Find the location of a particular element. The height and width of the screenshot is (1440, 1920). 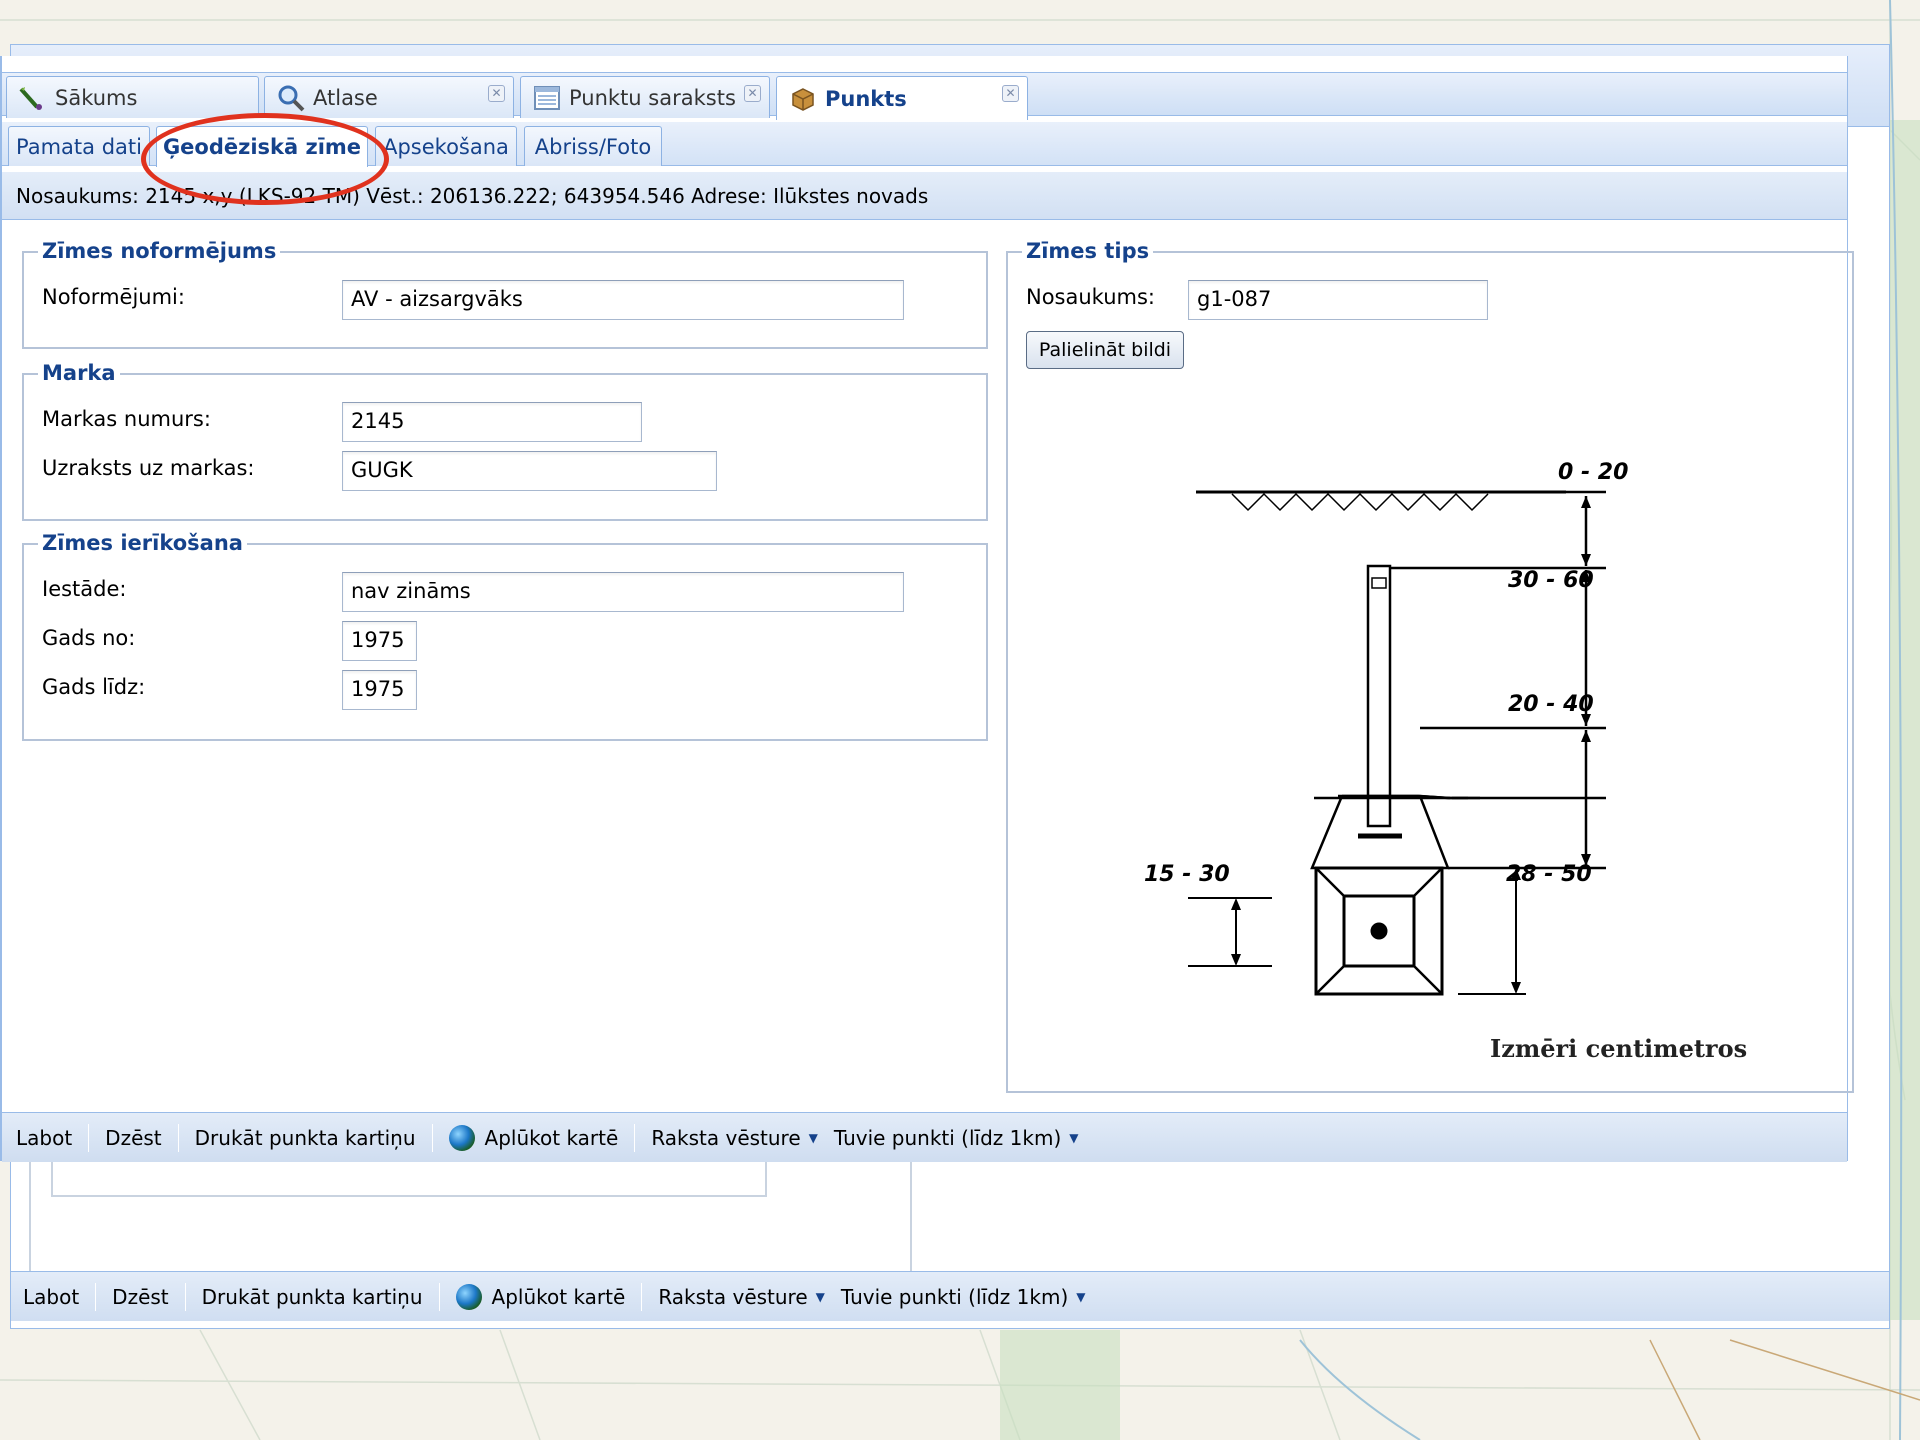

year-from-input: 1975 is located at coordinates (379, 641).